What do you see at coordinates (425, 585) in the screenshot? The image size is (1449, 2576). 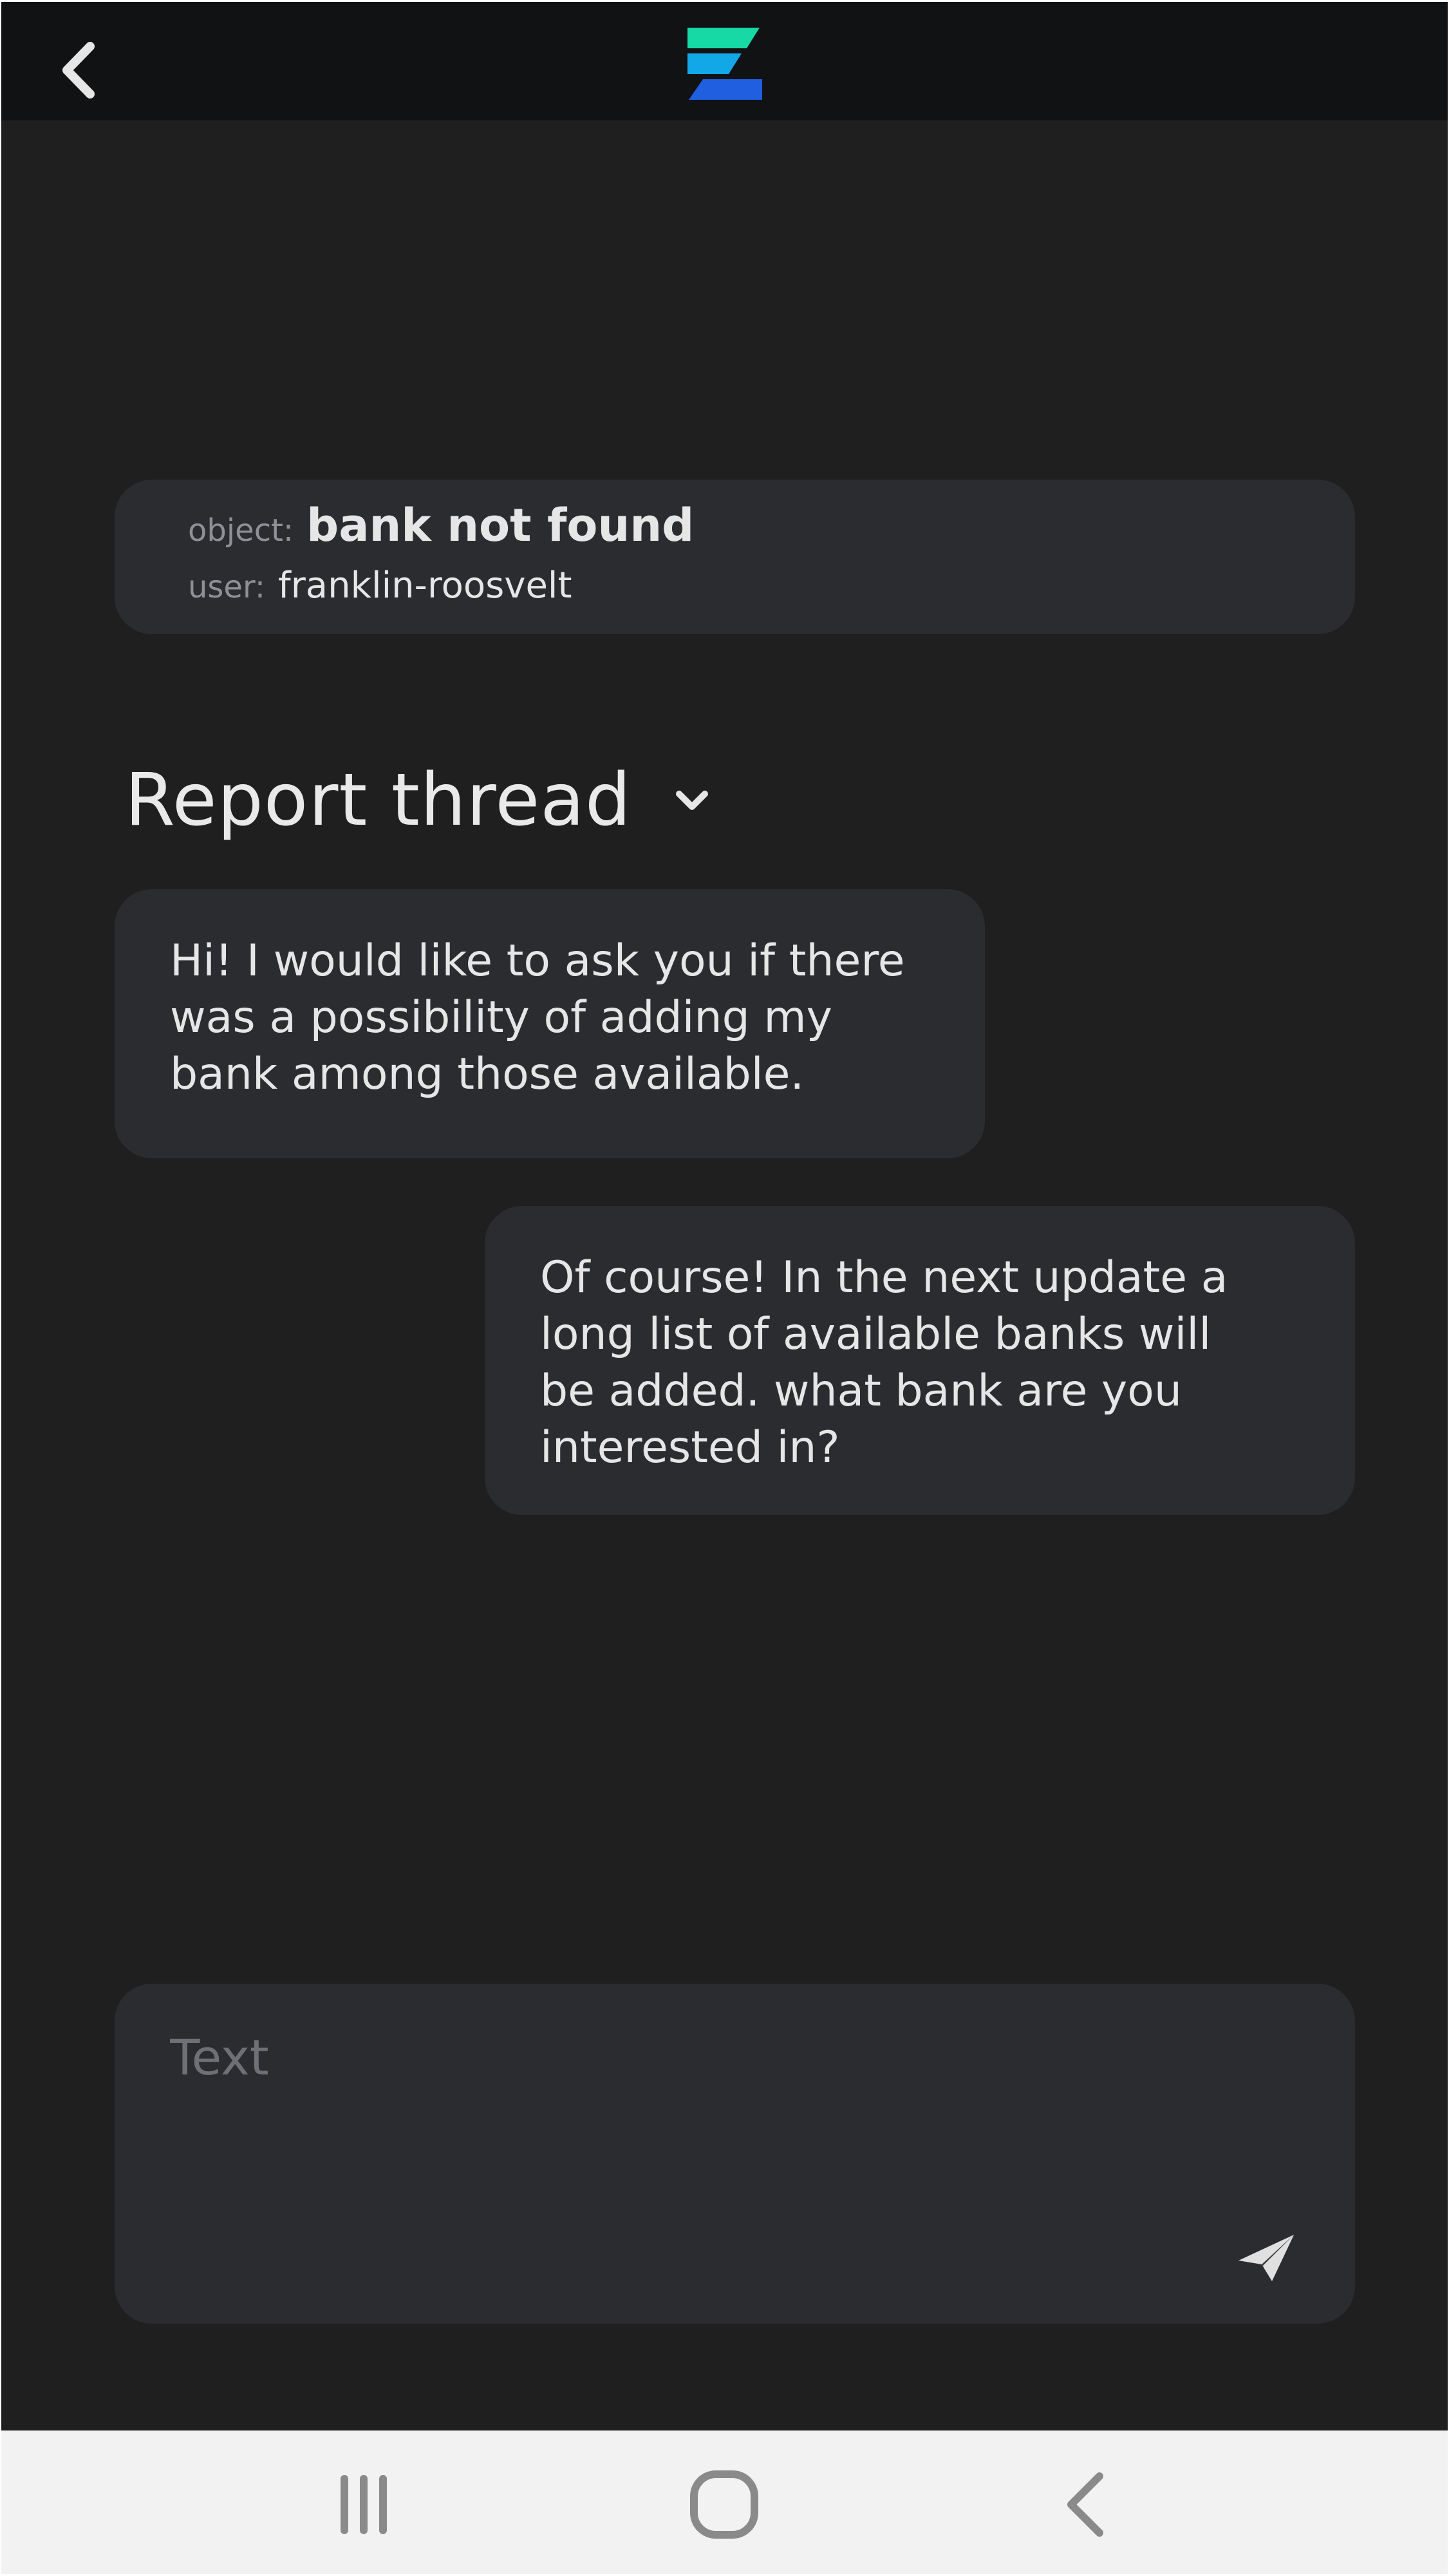 I see `user-value: franklin-roosvelt` at bounding box center [425, 585].